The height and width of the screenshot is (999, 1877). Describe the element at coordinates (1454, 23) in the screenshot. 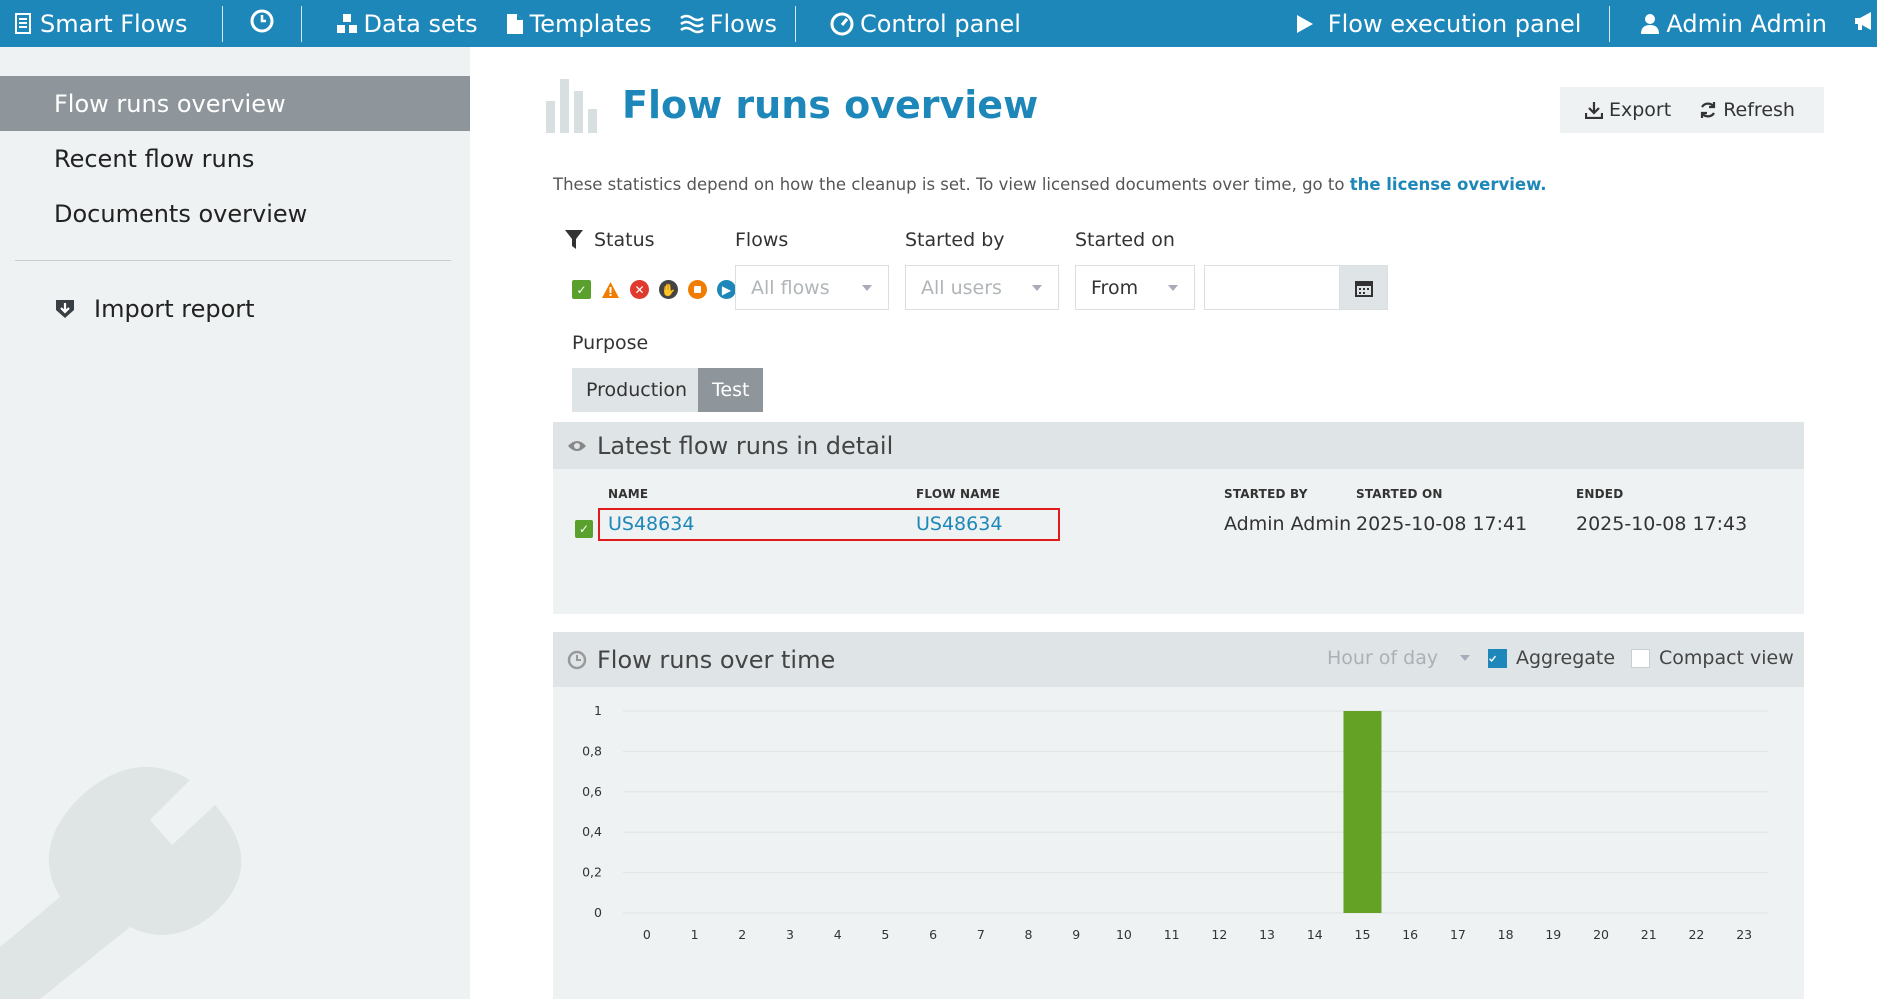

I see `nav-flow-execution-label: Flow execution panel` at that location.